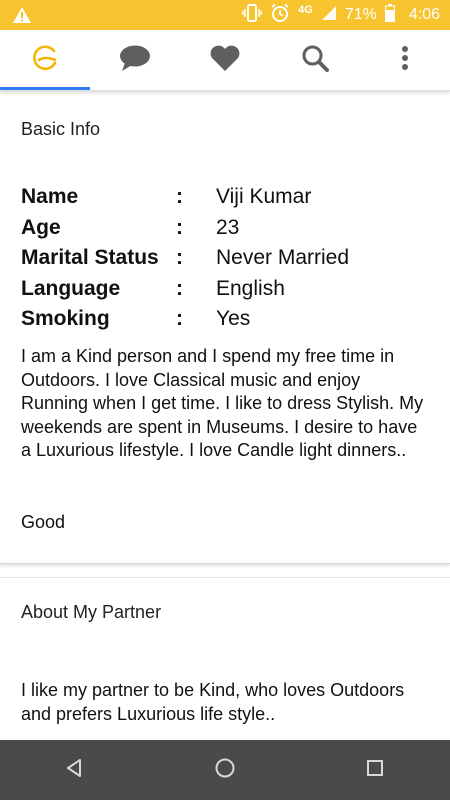  I want to click on home-button, so click(225, 770).